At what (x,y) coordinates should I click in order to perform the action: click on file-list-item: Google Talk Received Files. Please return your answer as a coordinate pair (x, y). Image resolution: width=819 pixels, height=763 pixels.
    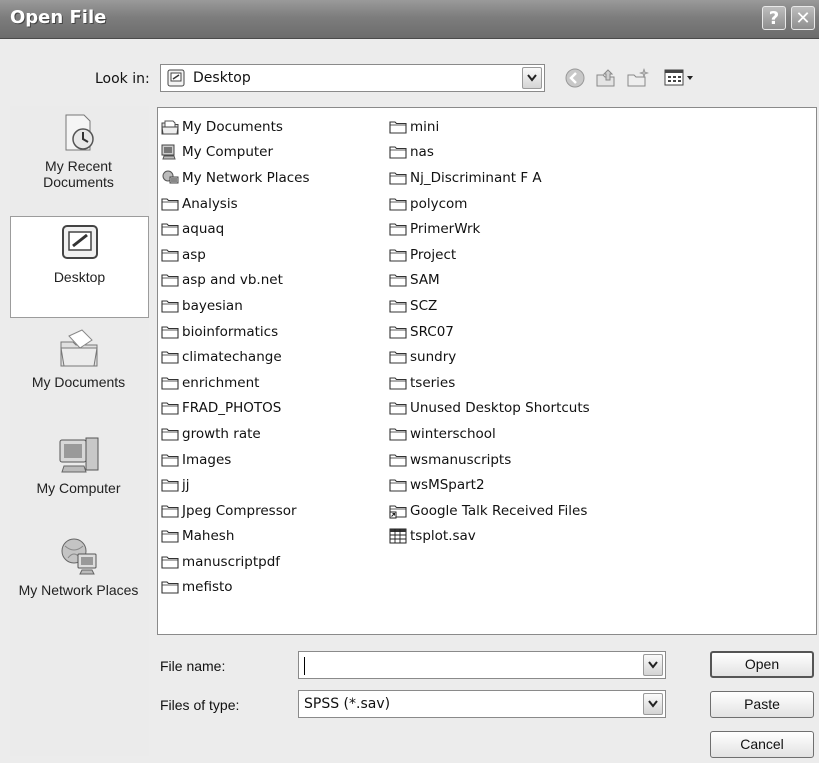
    Looking at the image, I should click on (489, 511).